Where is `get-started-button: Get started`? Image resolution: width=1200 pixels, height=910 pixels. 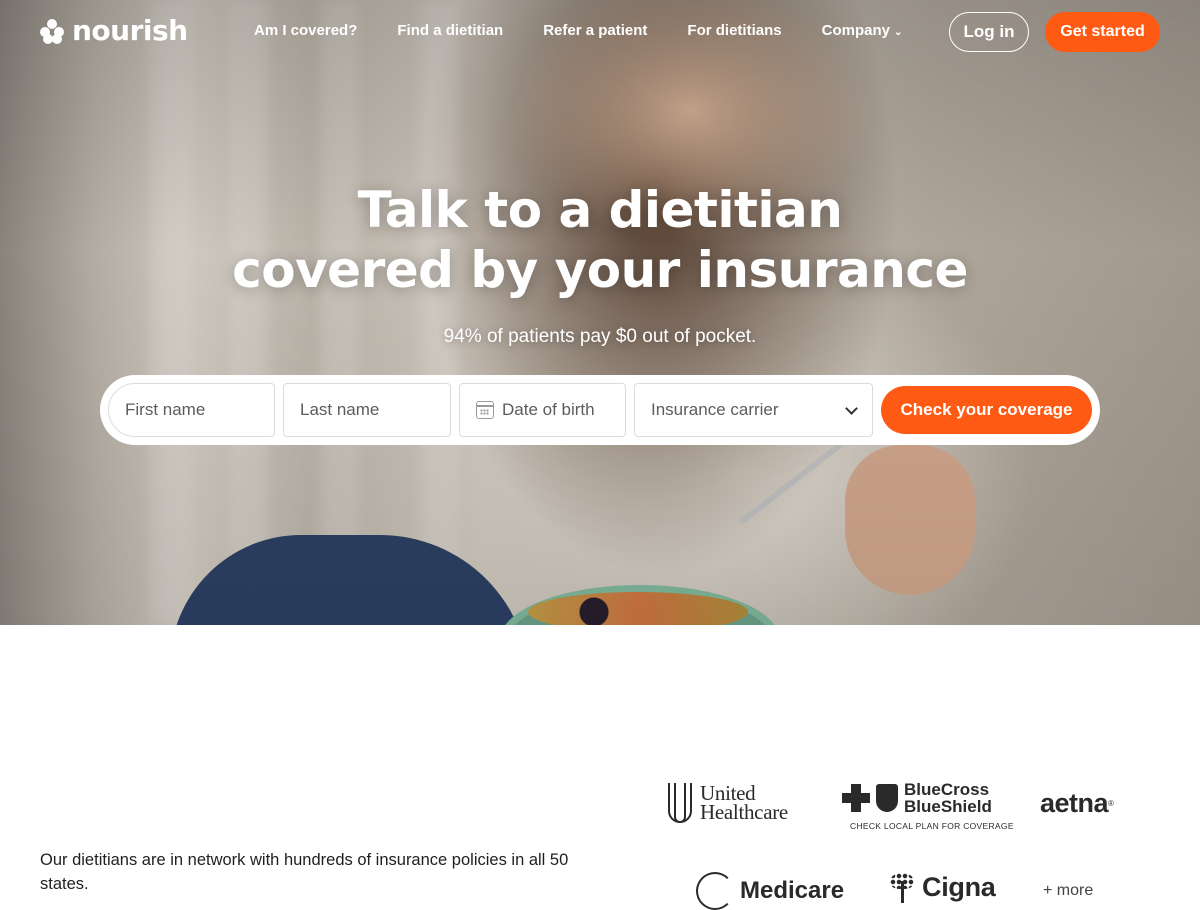 get-started-button: Get started is located at coordinates (1102, 32).